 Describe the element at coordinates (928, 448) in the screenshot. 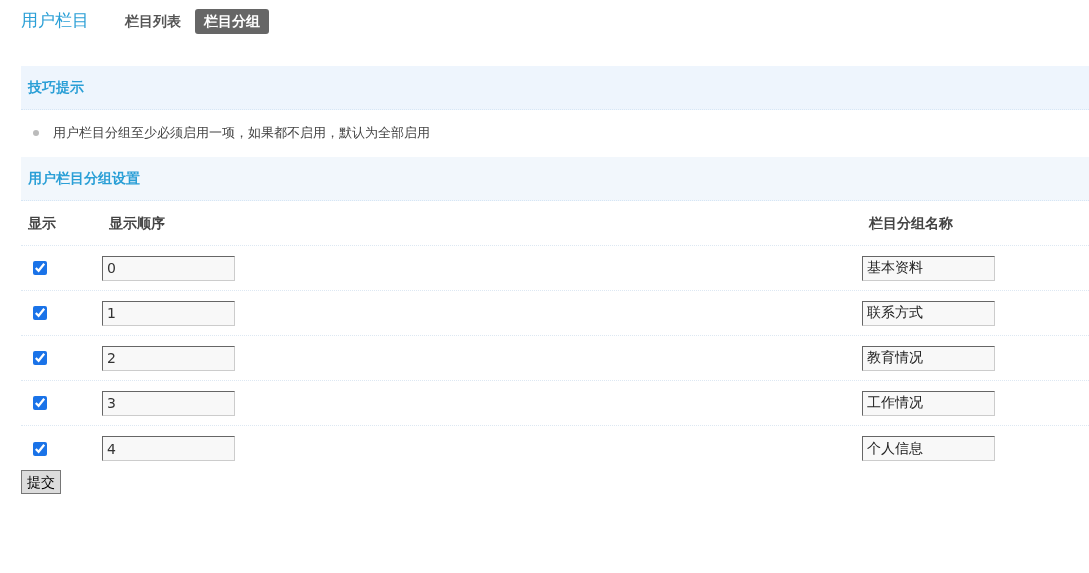

I see `group-name-input: 个人信息` at that location.